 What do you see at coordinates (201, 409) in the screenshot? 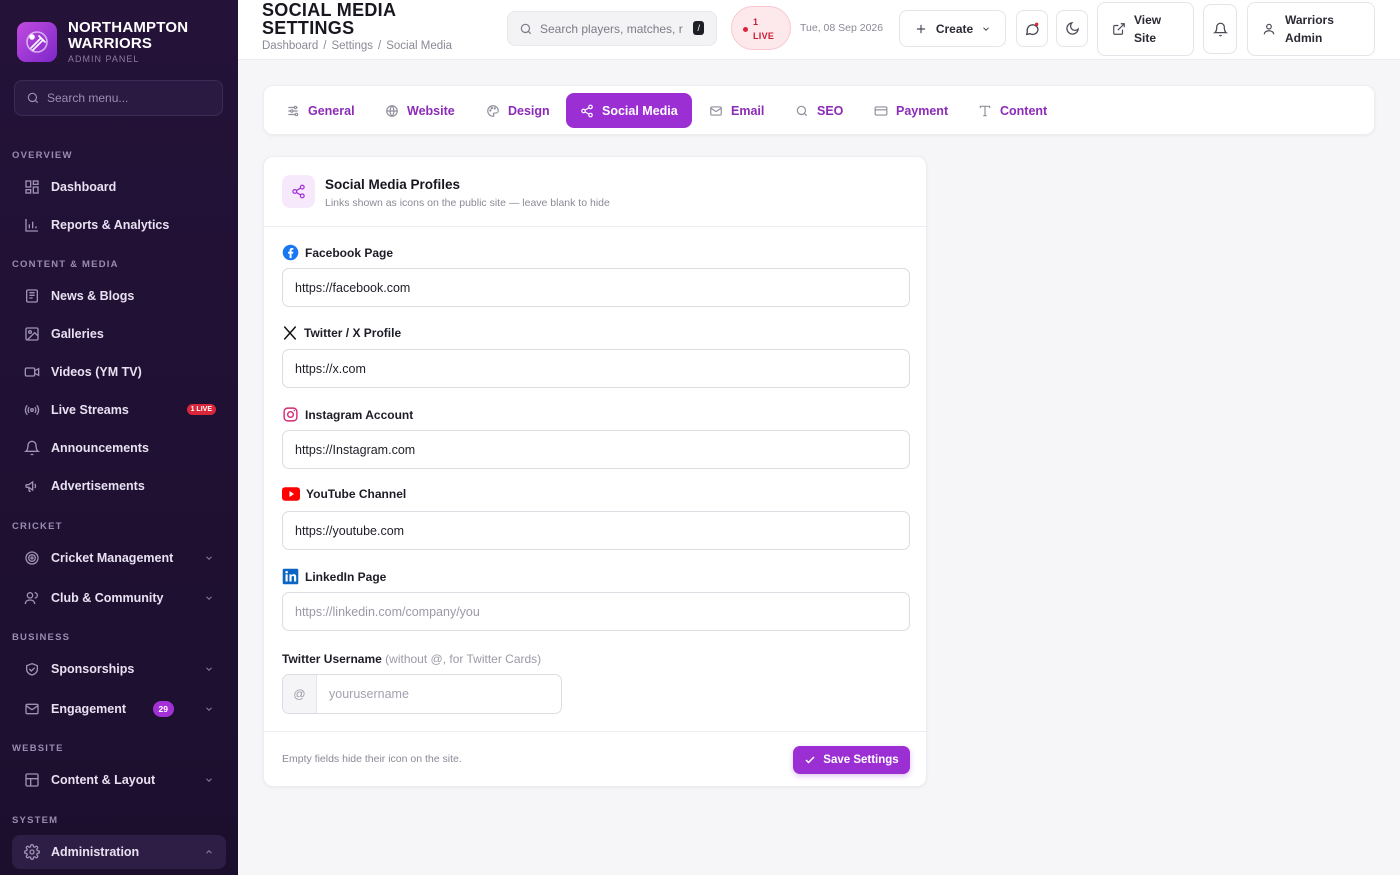
I see `live-badge: 1 LIVE` at bounding box center [201, 409].